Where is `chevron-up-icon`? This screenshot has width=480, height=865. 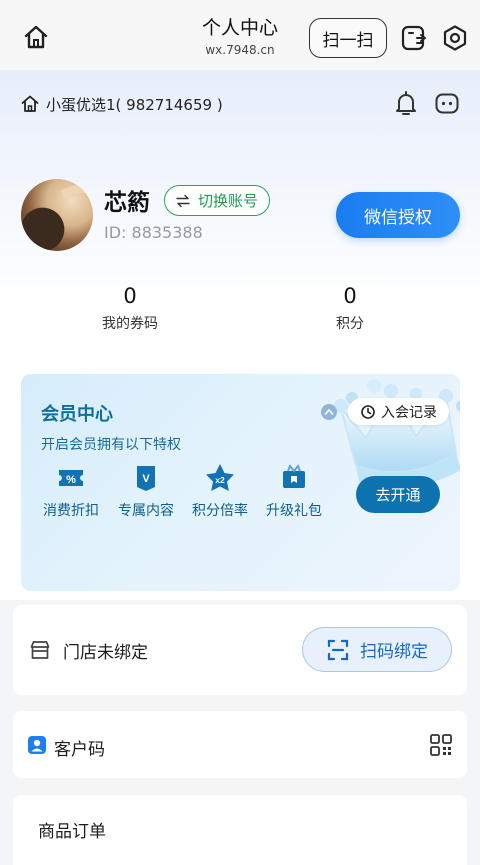 chevron-up-icon is located at coordinates (329, 412).